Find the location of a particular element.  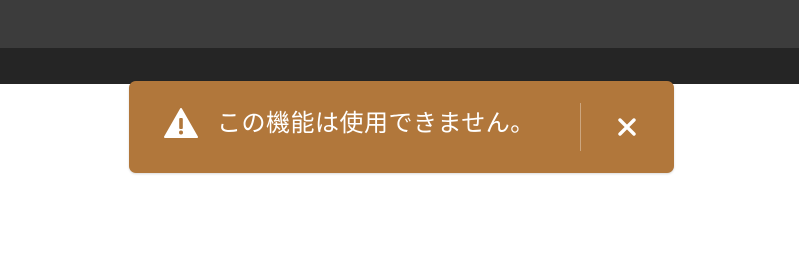

close-toast-button is located at coordinates (627, 127).